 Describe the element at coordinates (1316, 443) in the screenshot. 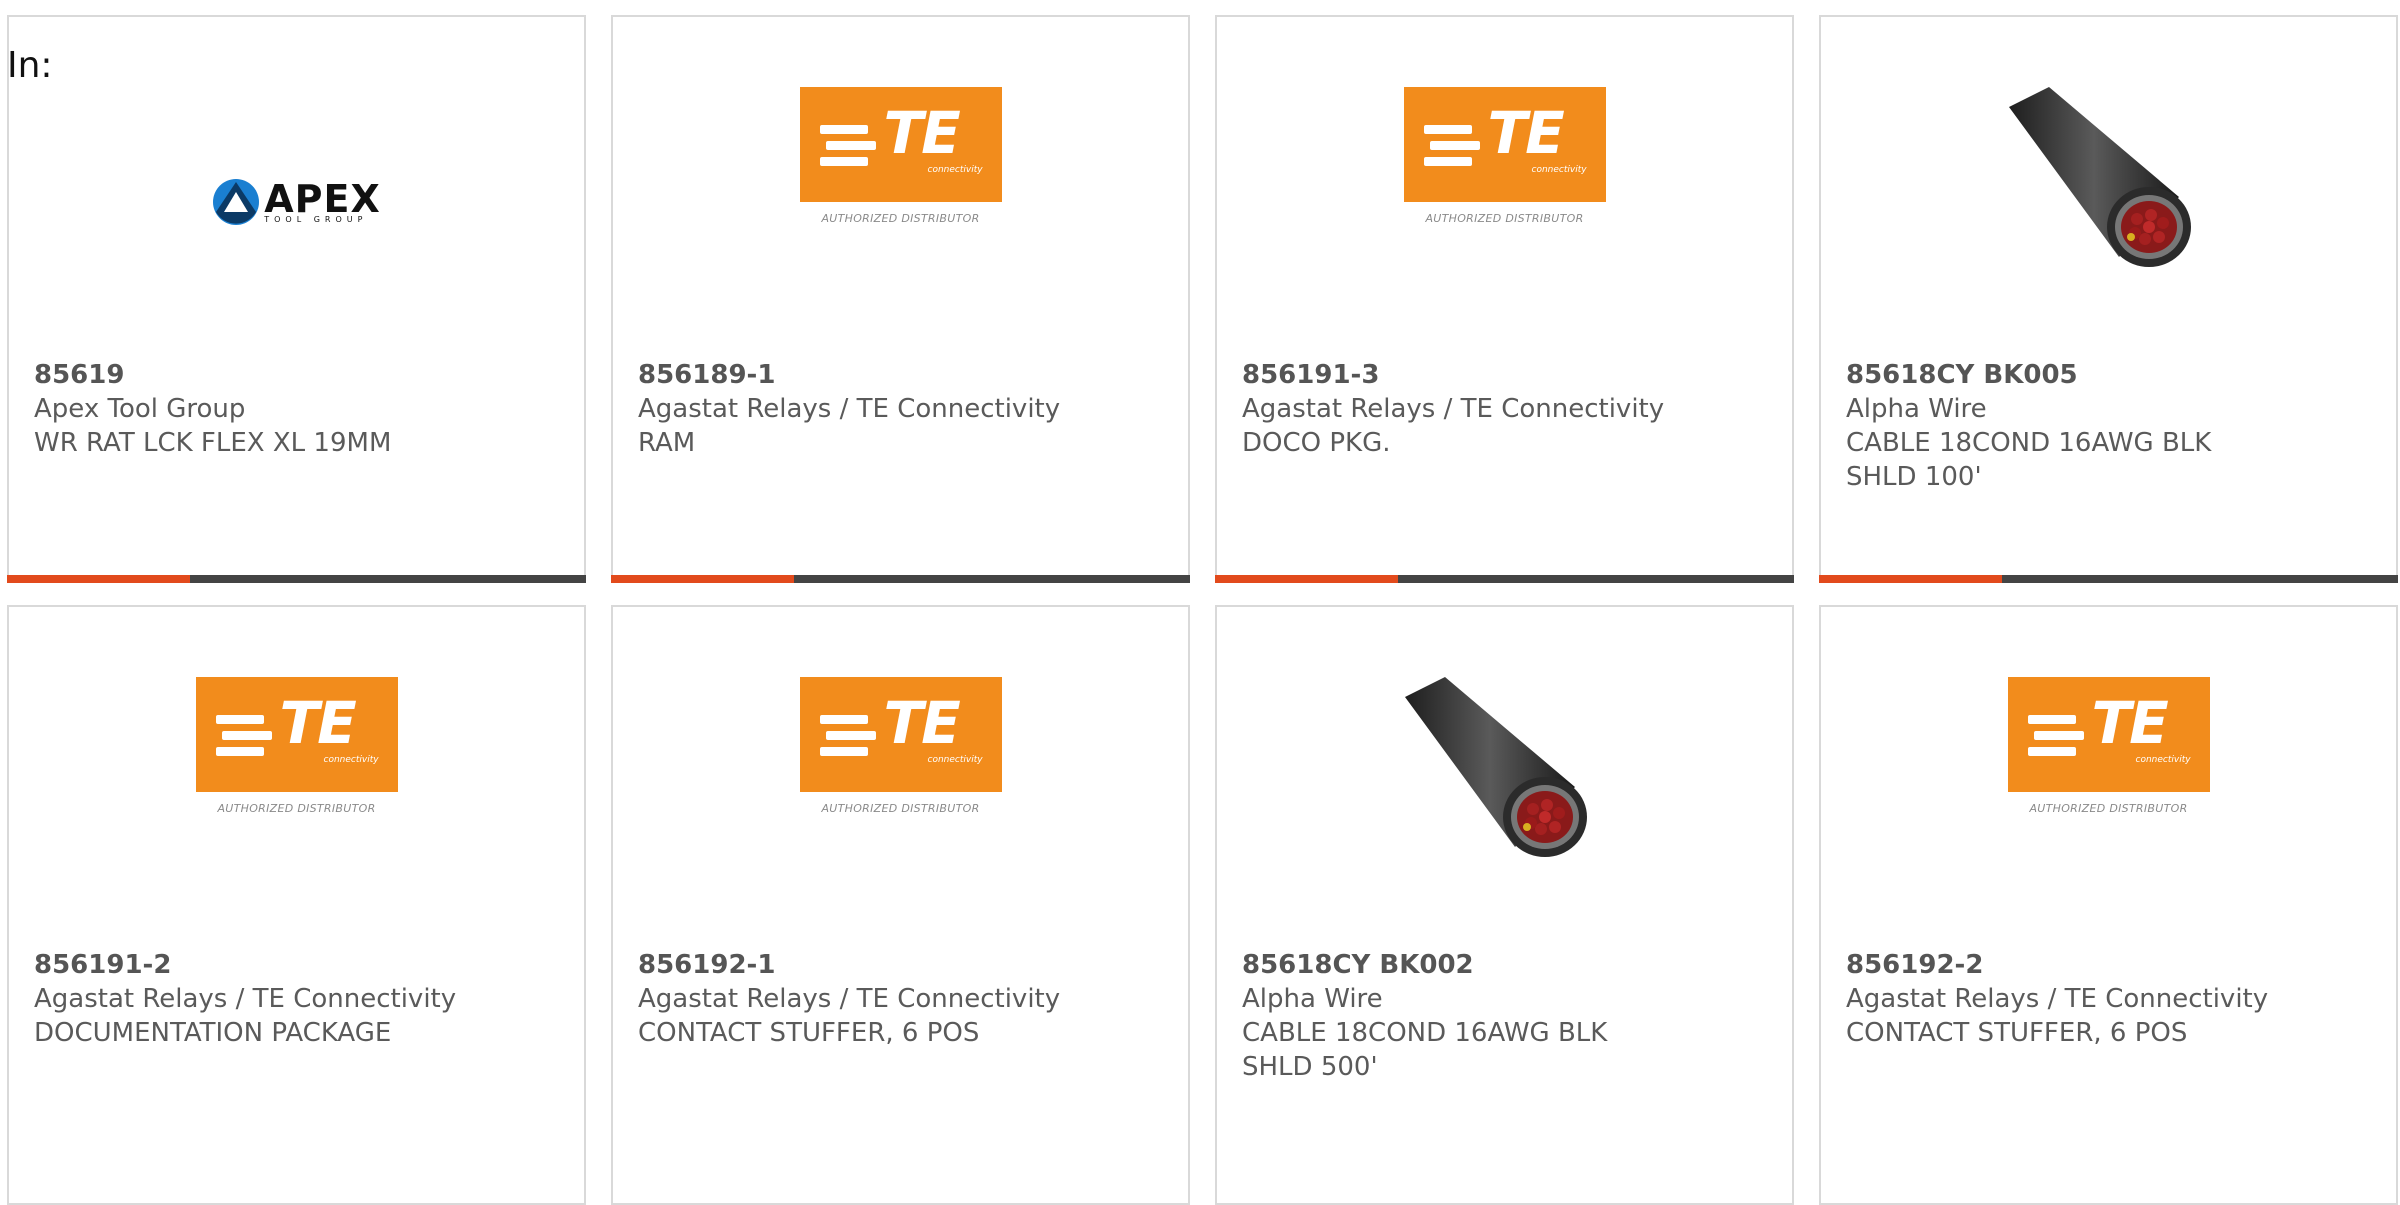

I see `product-description: DOCO PKG.` at that location.